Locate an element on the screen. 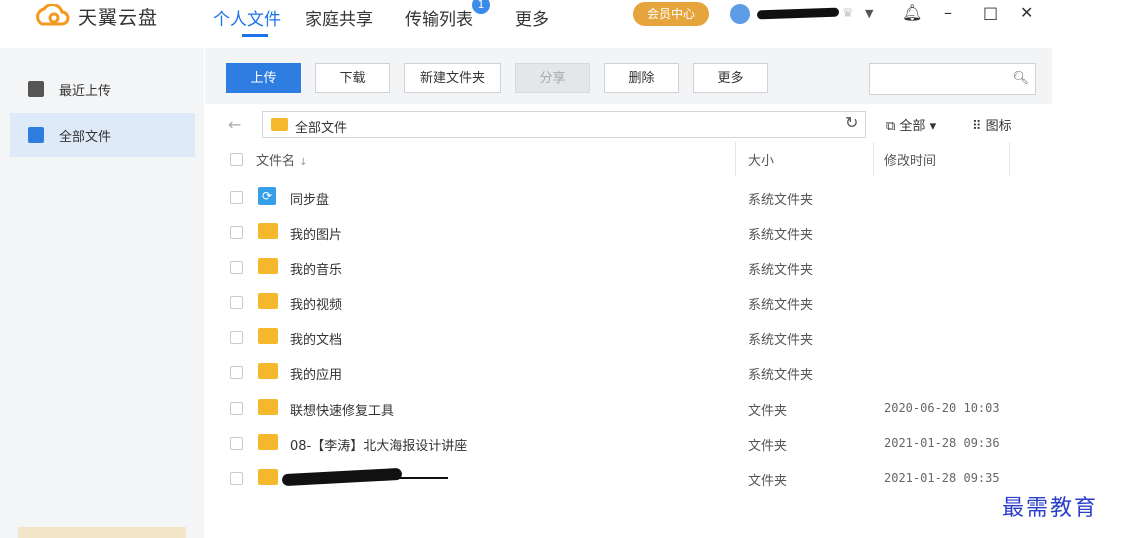  file-name: 我的图片 is located at coordinates (316, 233).